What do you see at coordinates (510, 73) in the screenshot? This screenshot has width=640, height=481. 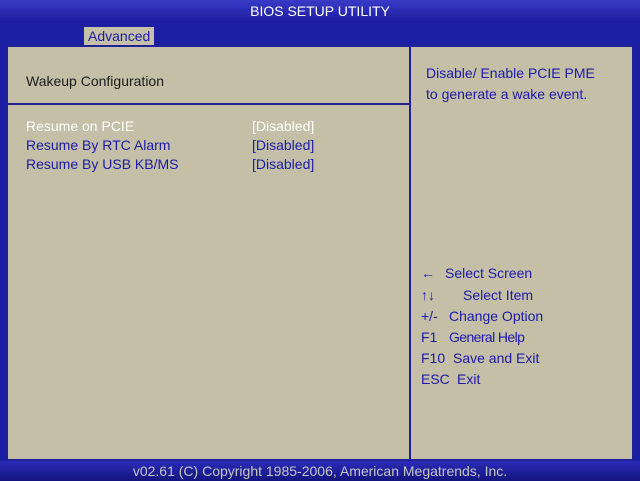 I see `help-line-1: Disable/ Enable PCIE PME` at bounding box center [510, 73].